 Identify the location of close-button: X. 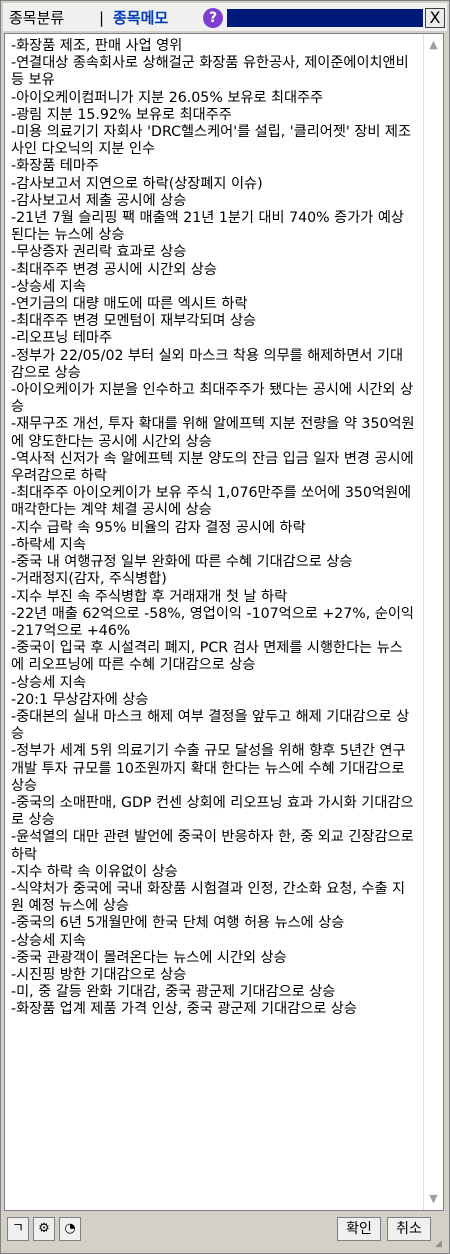
(435, 18).